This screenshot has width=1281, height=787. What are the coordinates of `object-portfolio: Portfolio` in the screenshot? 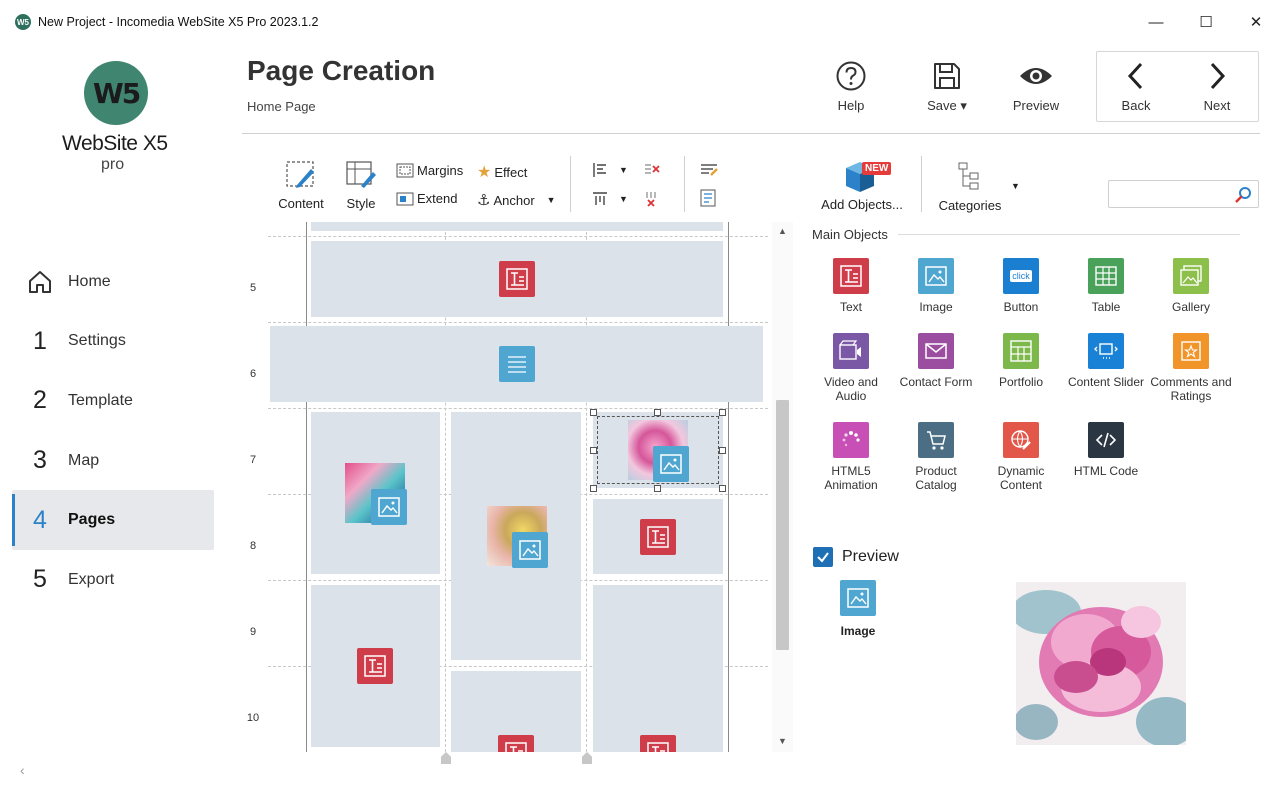 It's located at (1021, 361).